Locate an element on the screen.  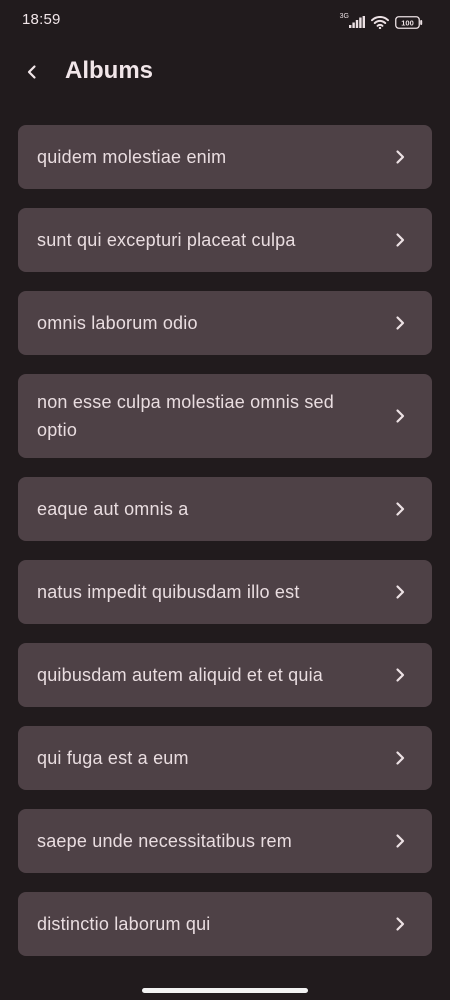
album-item: eaque aut omnis a is located at coordinates (225, 509).